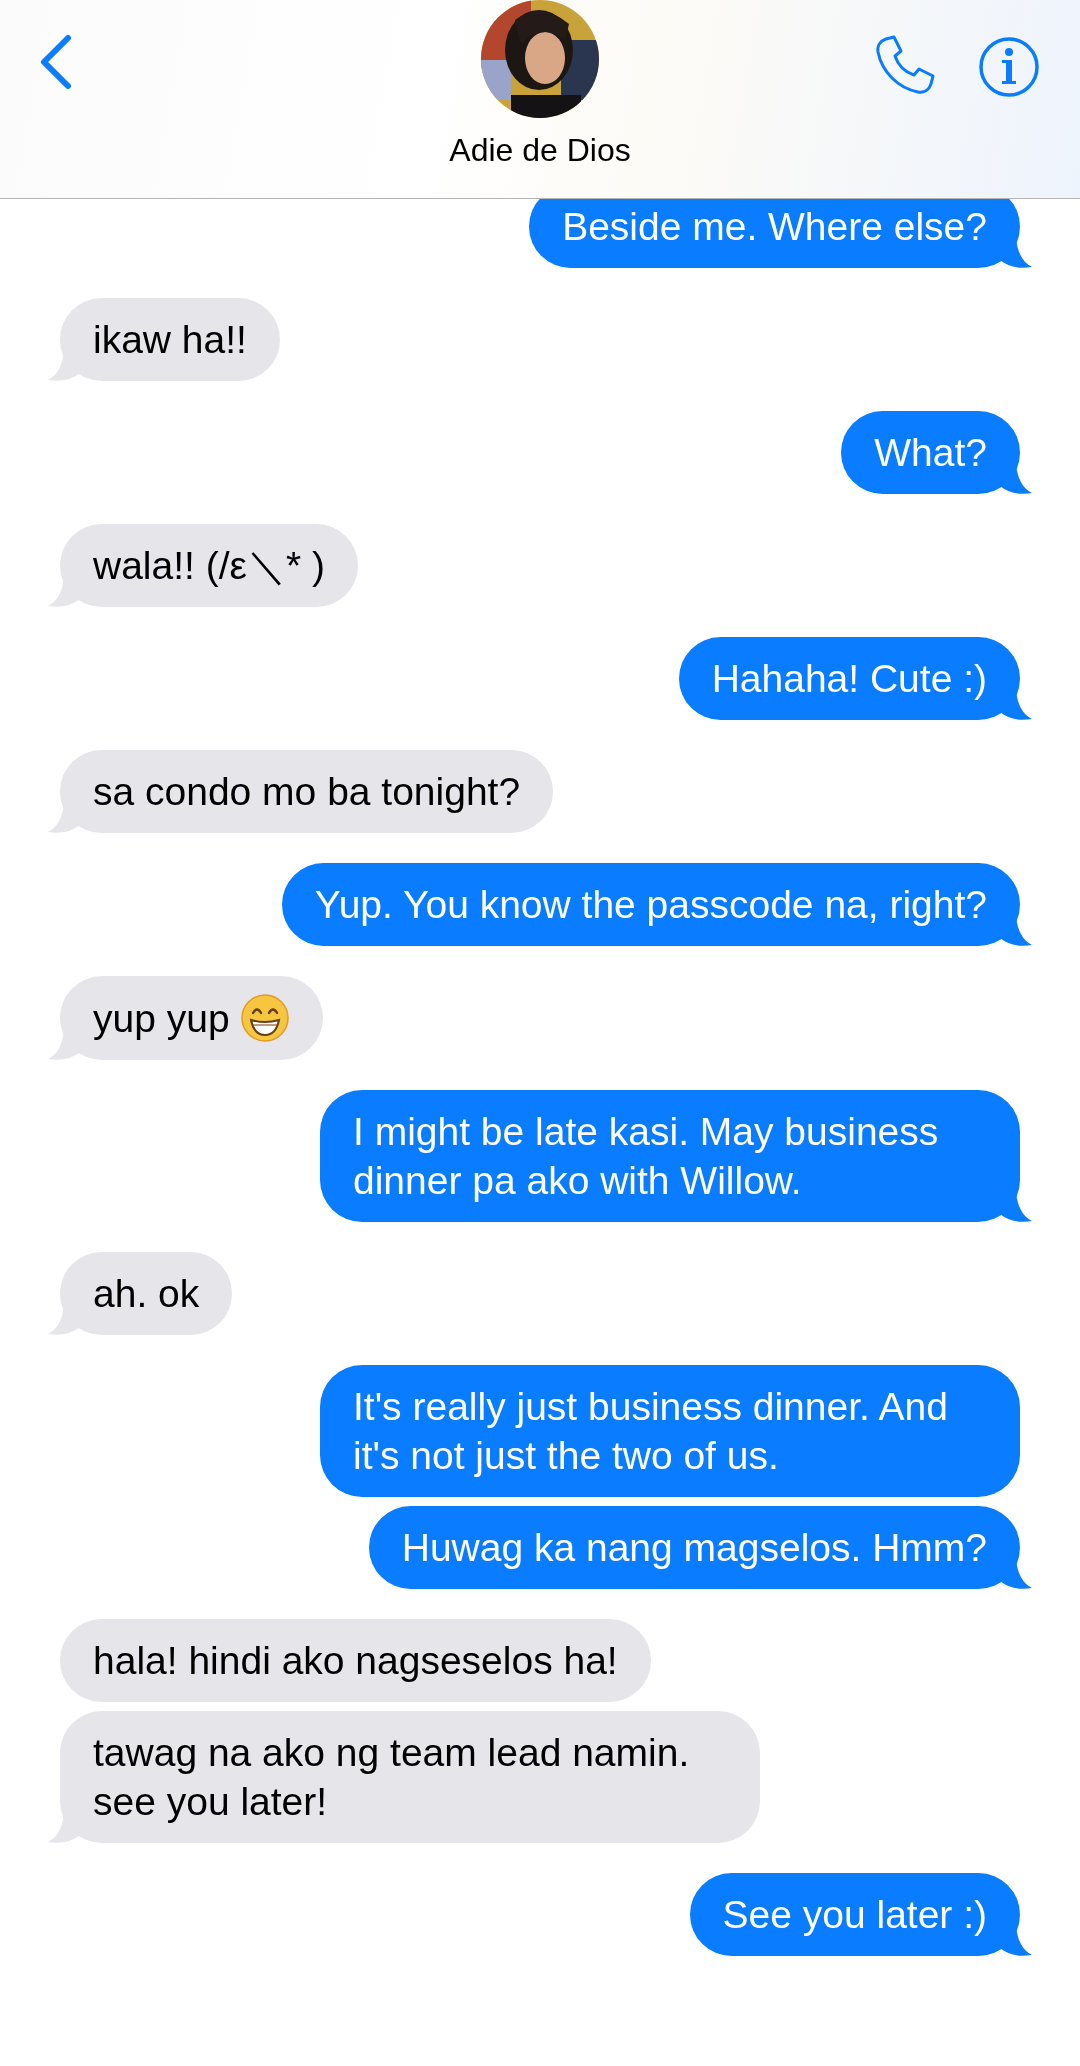  What do you see at coordinates (540, 150) in the screenshot?
I see `contact-name: Adie de Dios` at bounding box center [540, 150].